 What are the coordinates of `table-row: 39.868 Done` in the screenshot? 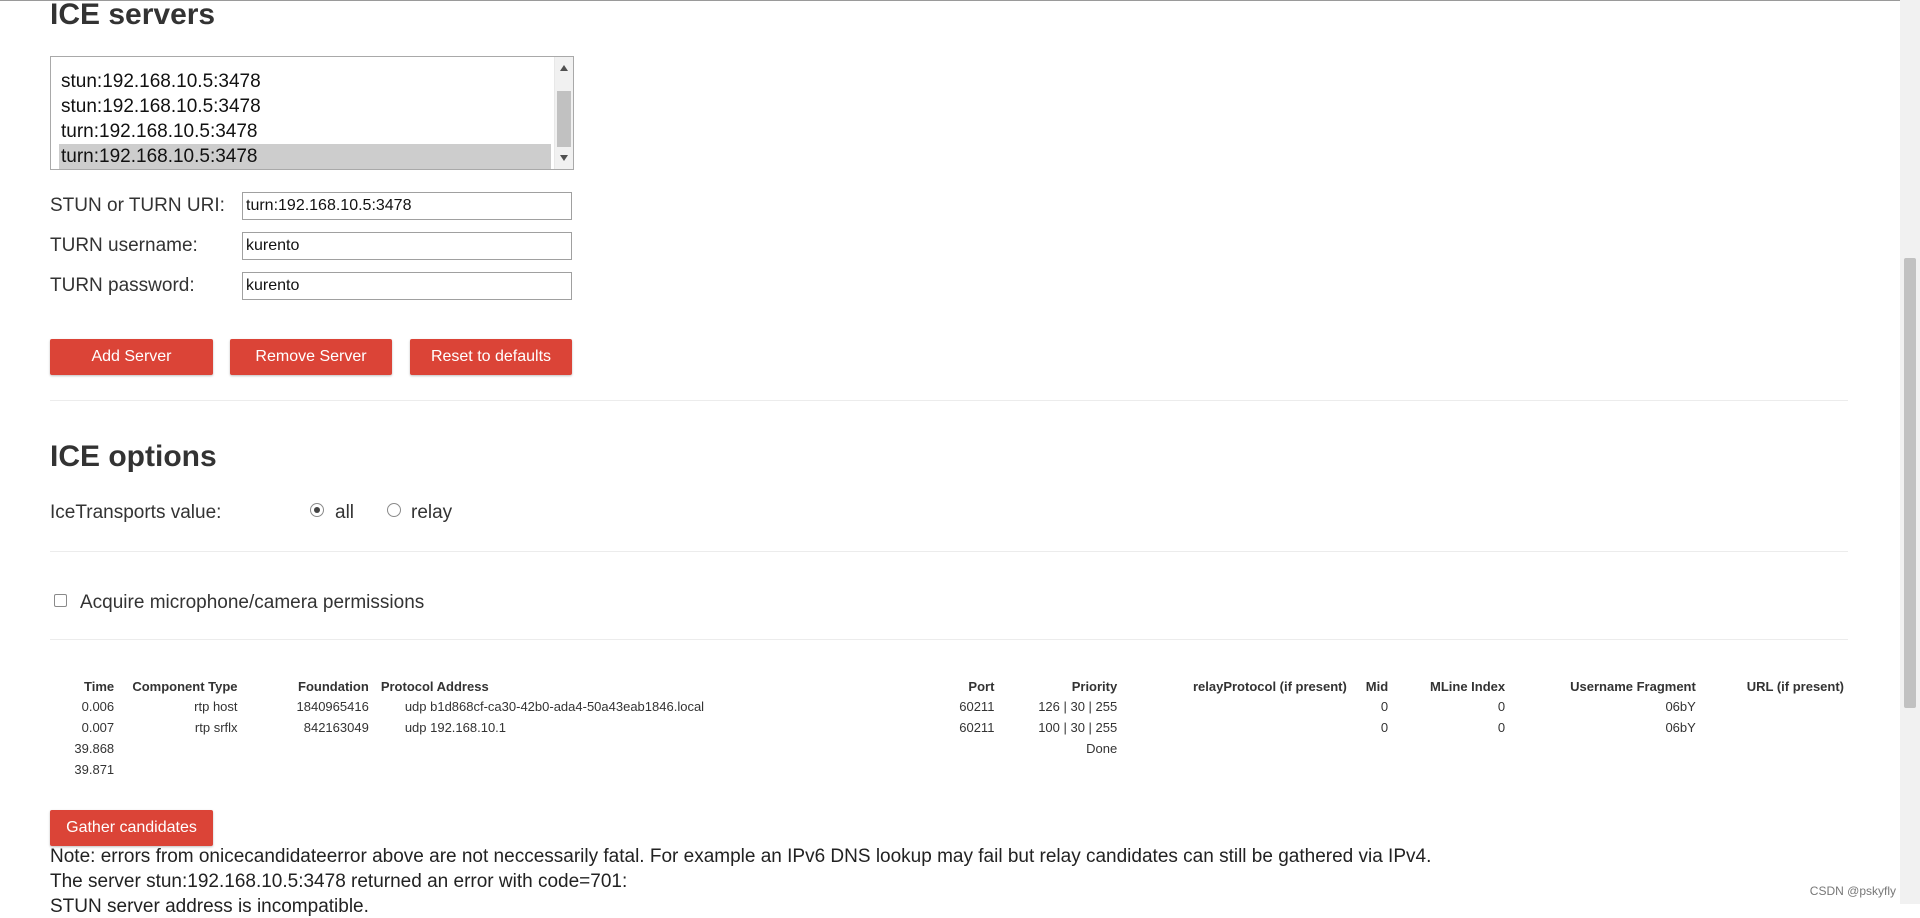 It's located at (950, 748).